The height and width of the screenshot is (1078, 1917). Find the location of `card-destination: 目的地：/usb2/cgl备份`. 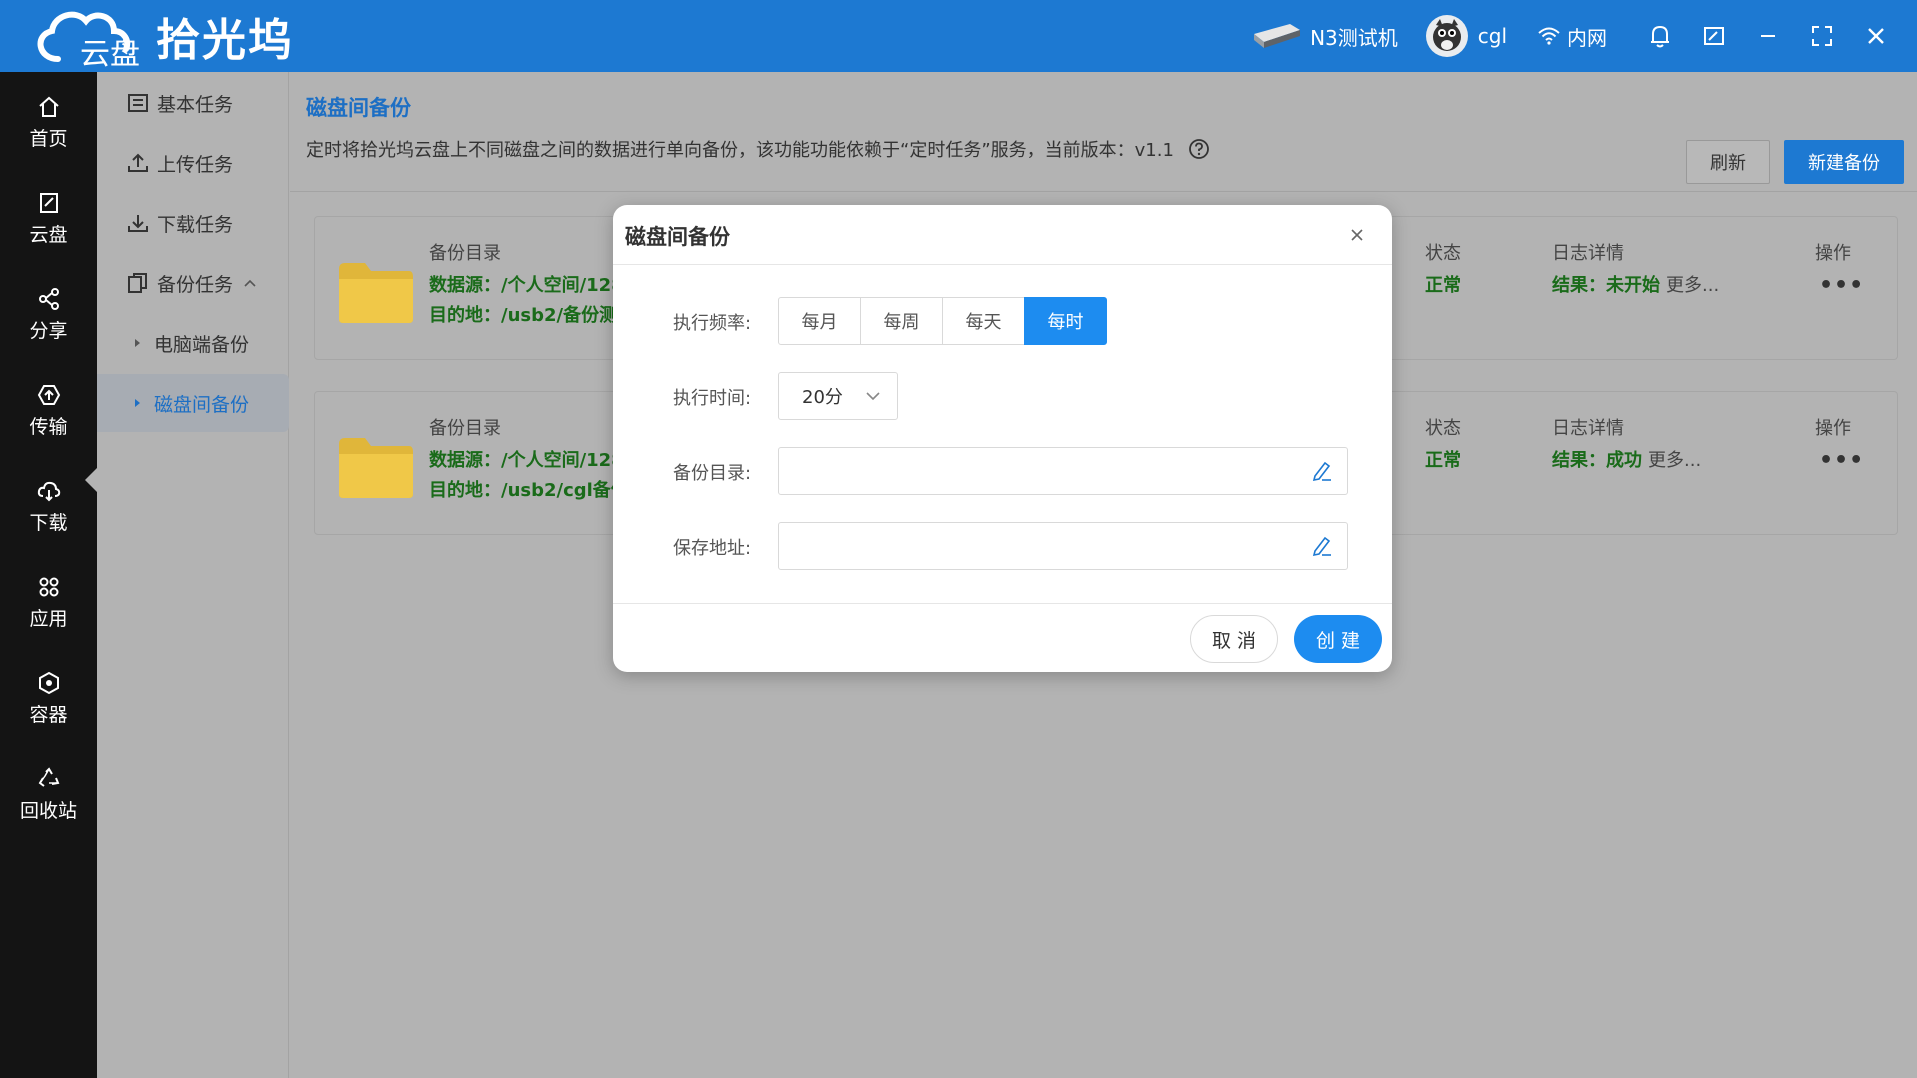

card-destination: 目的地：/usb2/cgl备份 is located at coordinates (529, 490).